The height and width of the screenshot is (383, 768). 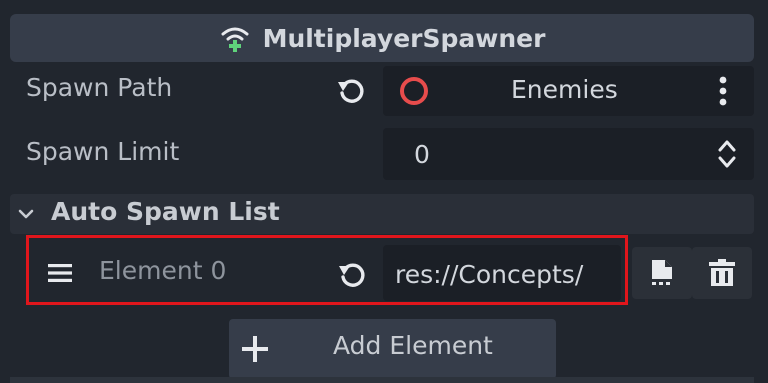 What do you see at coordinates (404, 38) in the screenshot?
I see `node-type-title: MultiplayerSpawner` at bounding box center [404, 38].